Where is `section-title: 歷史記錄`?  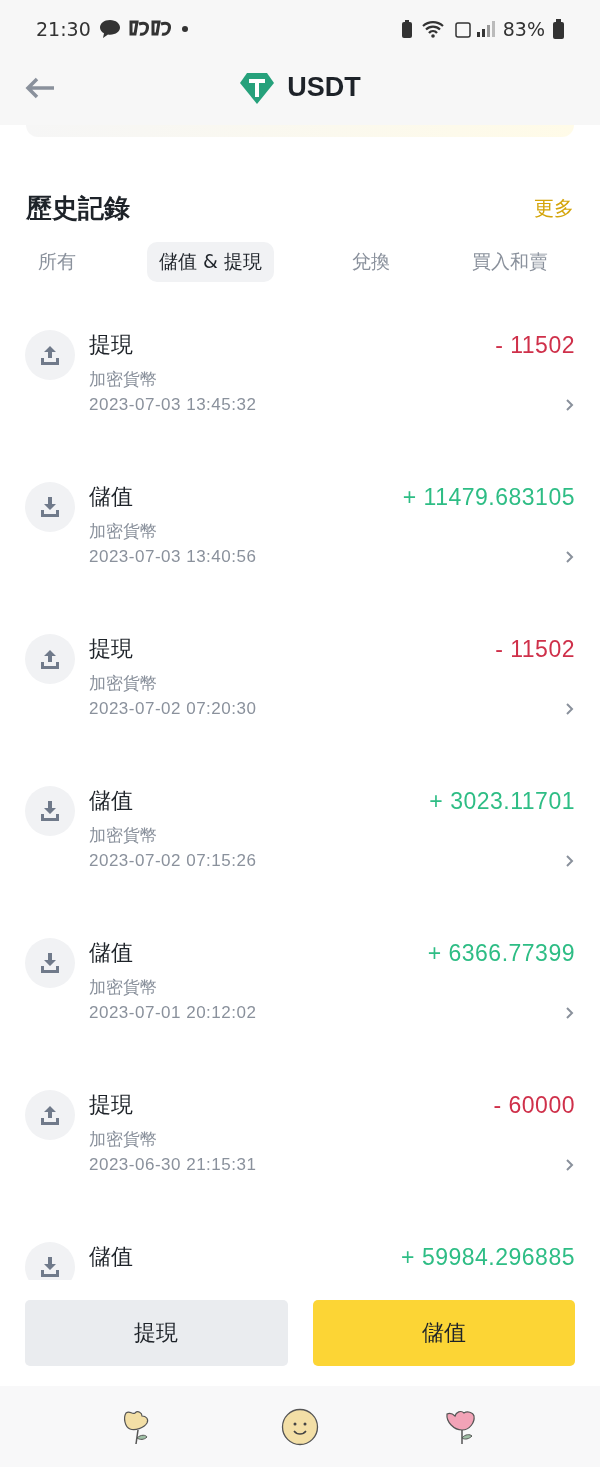 section-title: 歷史記錄 is located at coordinates (78, 208).